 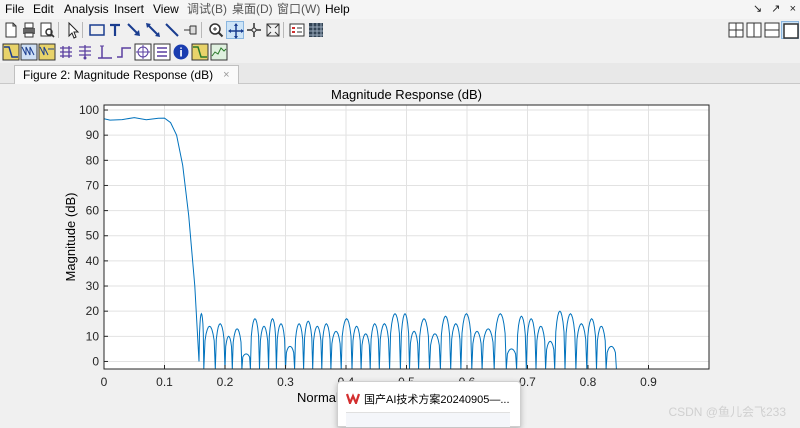 What do you see at coordinates (252, 9) in the screenshot?
I see `menu-item: 桌面(D)` at bounding box center [252, 9].